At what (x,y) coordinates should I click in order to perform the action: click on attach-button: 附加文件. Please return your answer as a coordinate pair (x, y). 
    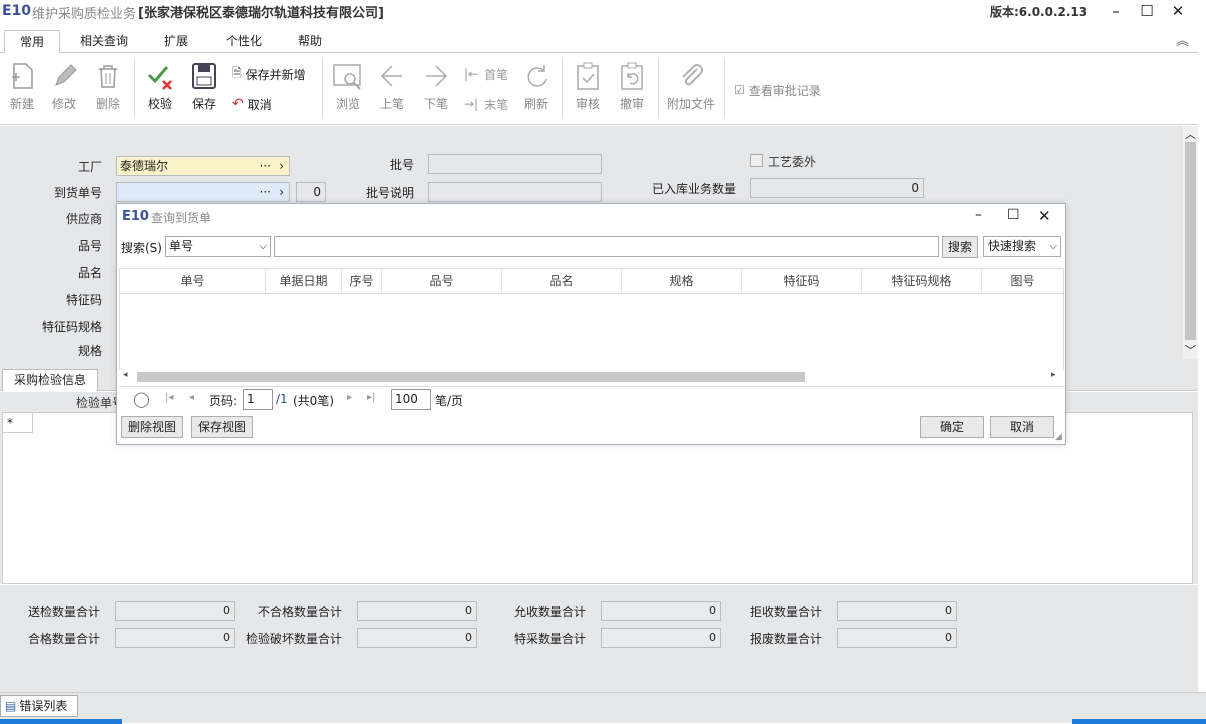
    Looking at the image, I should click on (691, 85).